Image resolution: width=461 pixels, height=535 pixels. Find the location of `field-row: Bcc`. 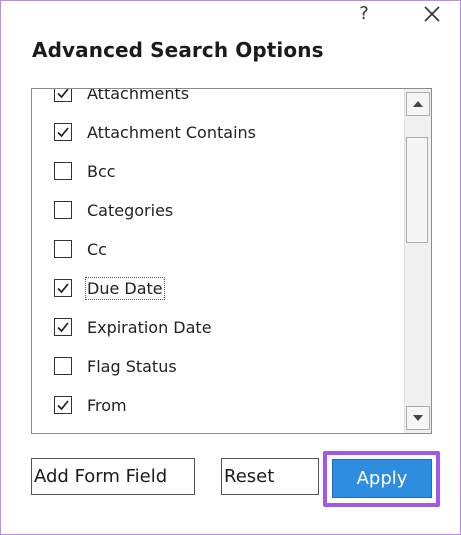

field-row: Bcc is located at coordinates (85, 171).